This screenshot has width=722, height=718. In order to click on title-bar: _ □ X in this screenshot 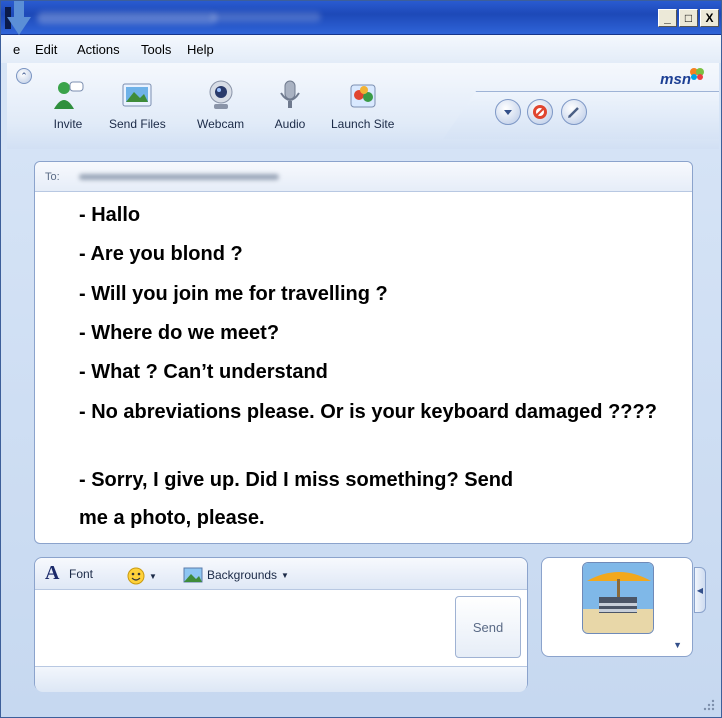, I will do `click(361, 18)`.